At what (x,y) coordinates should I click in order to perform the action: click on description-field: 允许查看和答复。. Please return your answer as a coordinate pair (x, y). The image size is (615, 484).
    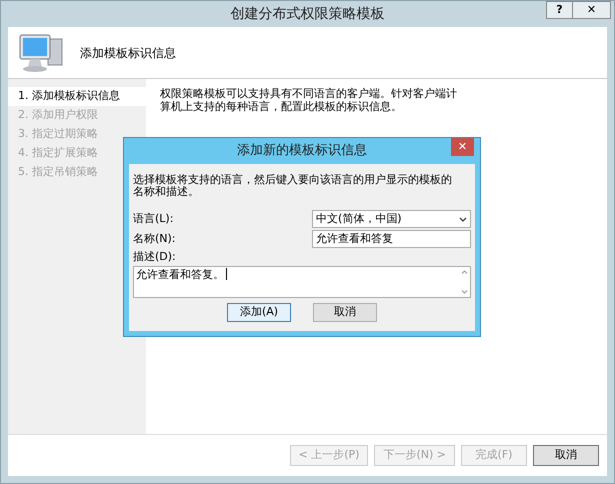
    Looking at the image, I should click on (302, 282).